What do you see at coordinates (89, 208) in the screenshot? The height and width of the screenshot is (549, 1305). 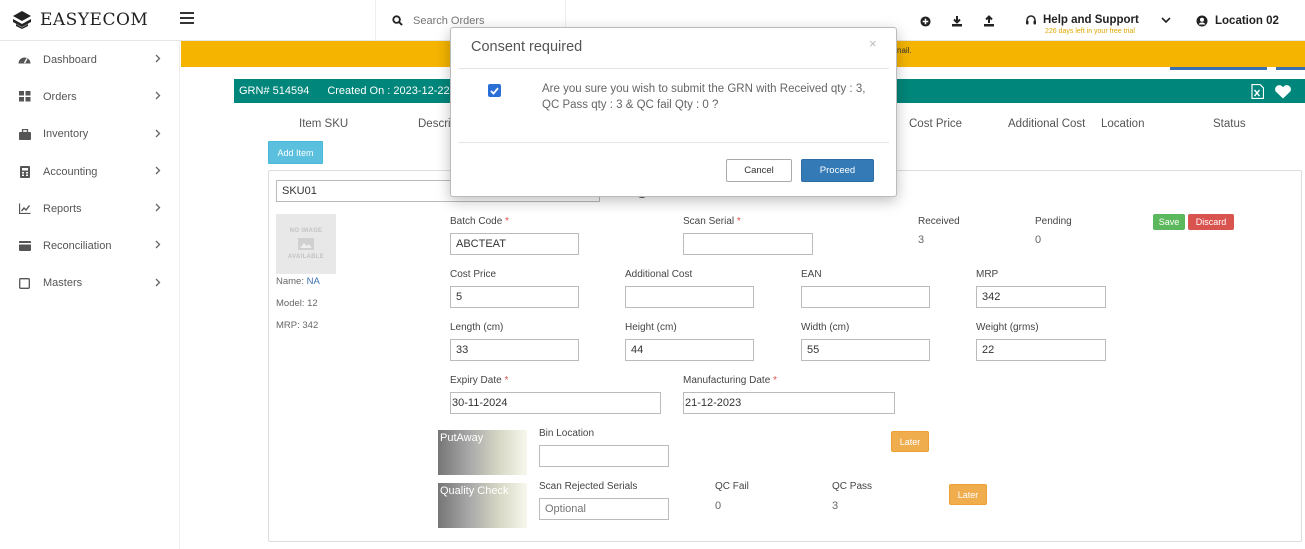 I see `sidebar-item-reports: Reports` at bounding box center [89, 208].